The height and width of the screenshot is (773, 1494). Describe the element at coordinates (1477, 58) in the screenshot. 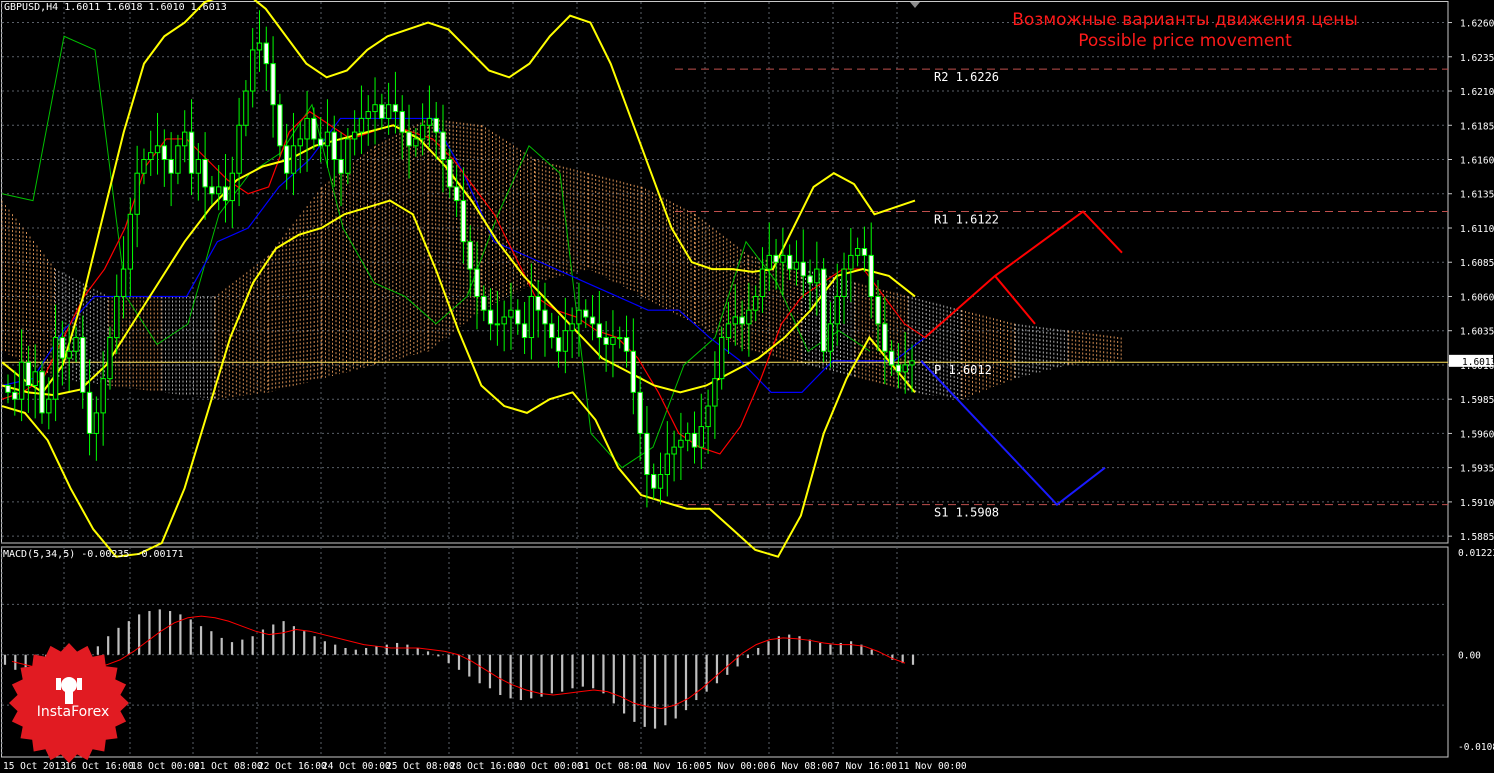

I see `y-tick-label: 1.6235` at that location.